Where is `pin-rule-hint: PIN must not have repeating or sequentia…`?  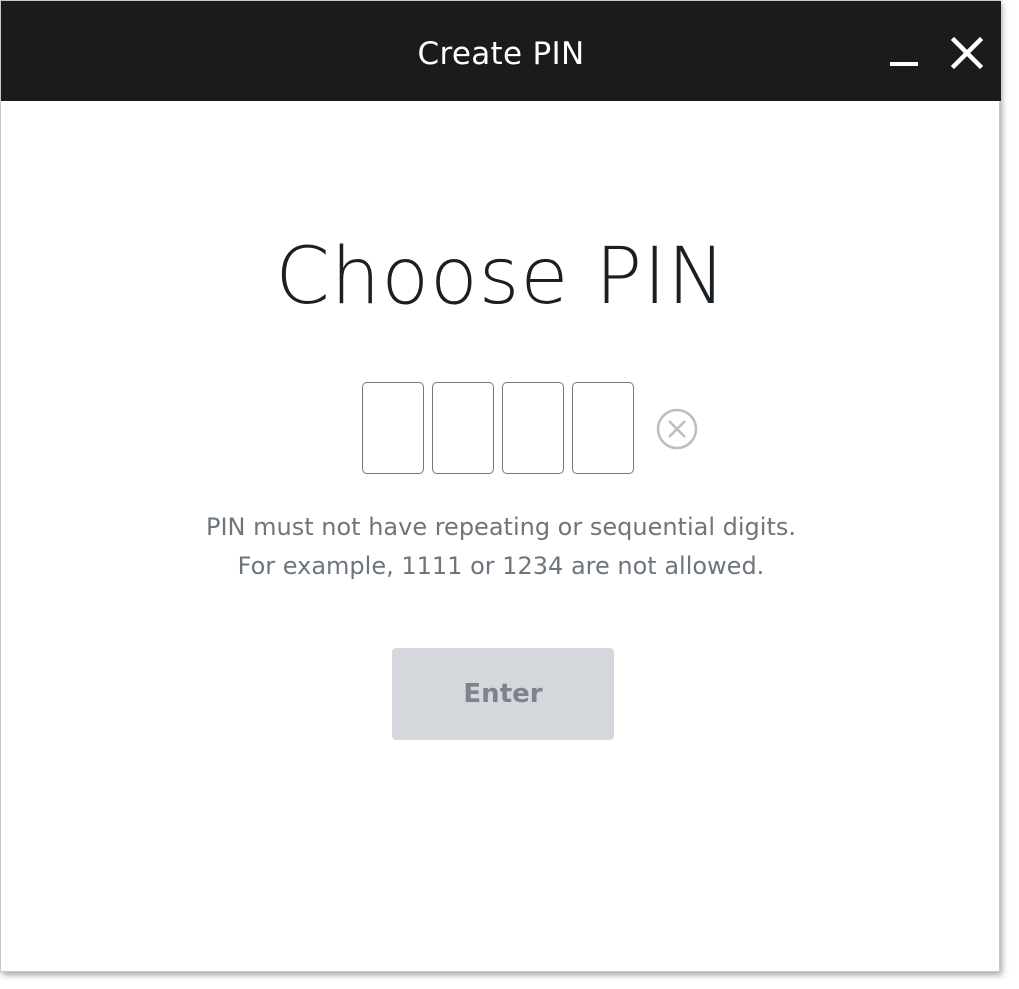 pin-rule-hint: PIN must not have repeating or sequentia… is located at coordinates (501, 527).